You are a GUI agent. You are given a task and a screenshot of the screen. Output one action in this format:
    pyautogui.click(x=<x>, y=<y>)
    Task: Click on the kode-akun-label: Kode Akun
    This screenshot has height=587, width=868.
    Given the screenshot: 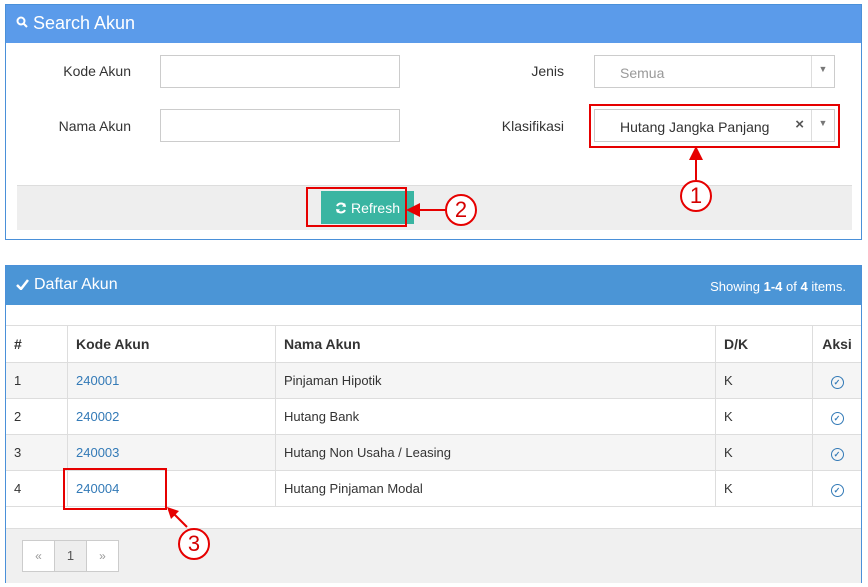 What is the action you would take?
    pyautogui.click(x=97, y=71)
    